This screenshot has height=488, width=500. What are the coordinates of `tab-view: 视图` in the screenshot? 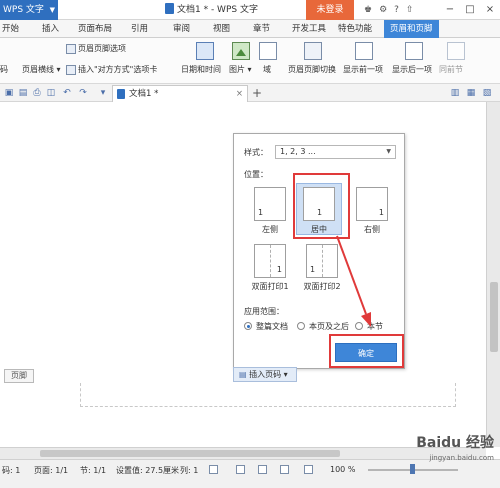 It's located at (221, 29).